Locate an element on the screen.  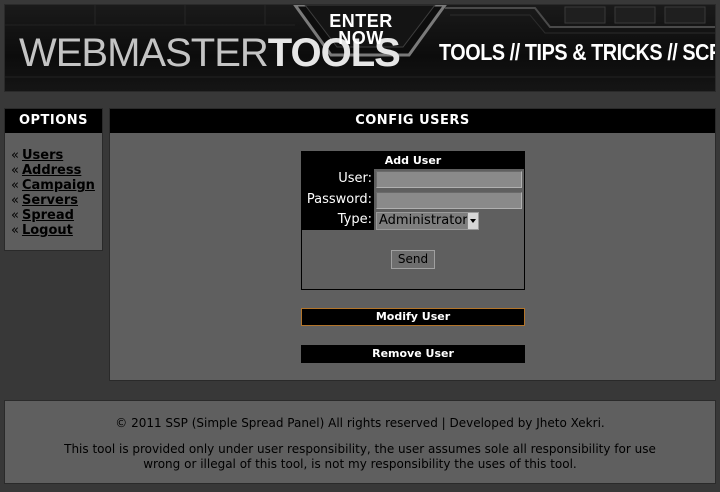
sidebar-link-campaign: Campaign is located at coordinates (58, 185).